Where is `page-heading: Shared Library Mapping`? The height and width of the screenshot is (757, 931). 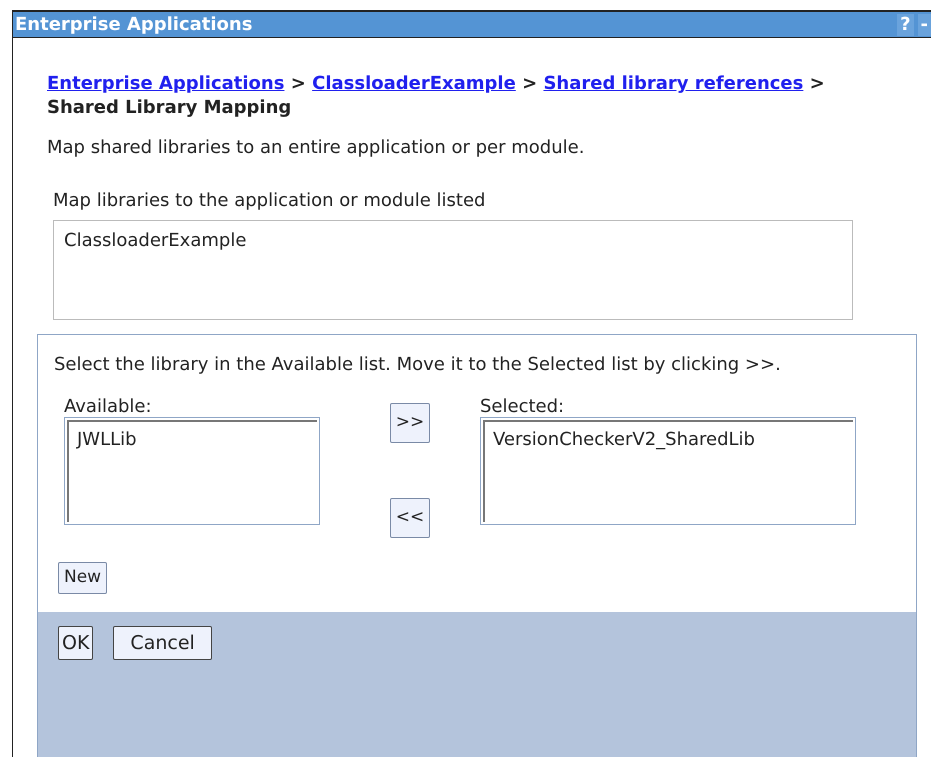 page-heading: Shared Library Mapping is located at coordinates (169, 108).